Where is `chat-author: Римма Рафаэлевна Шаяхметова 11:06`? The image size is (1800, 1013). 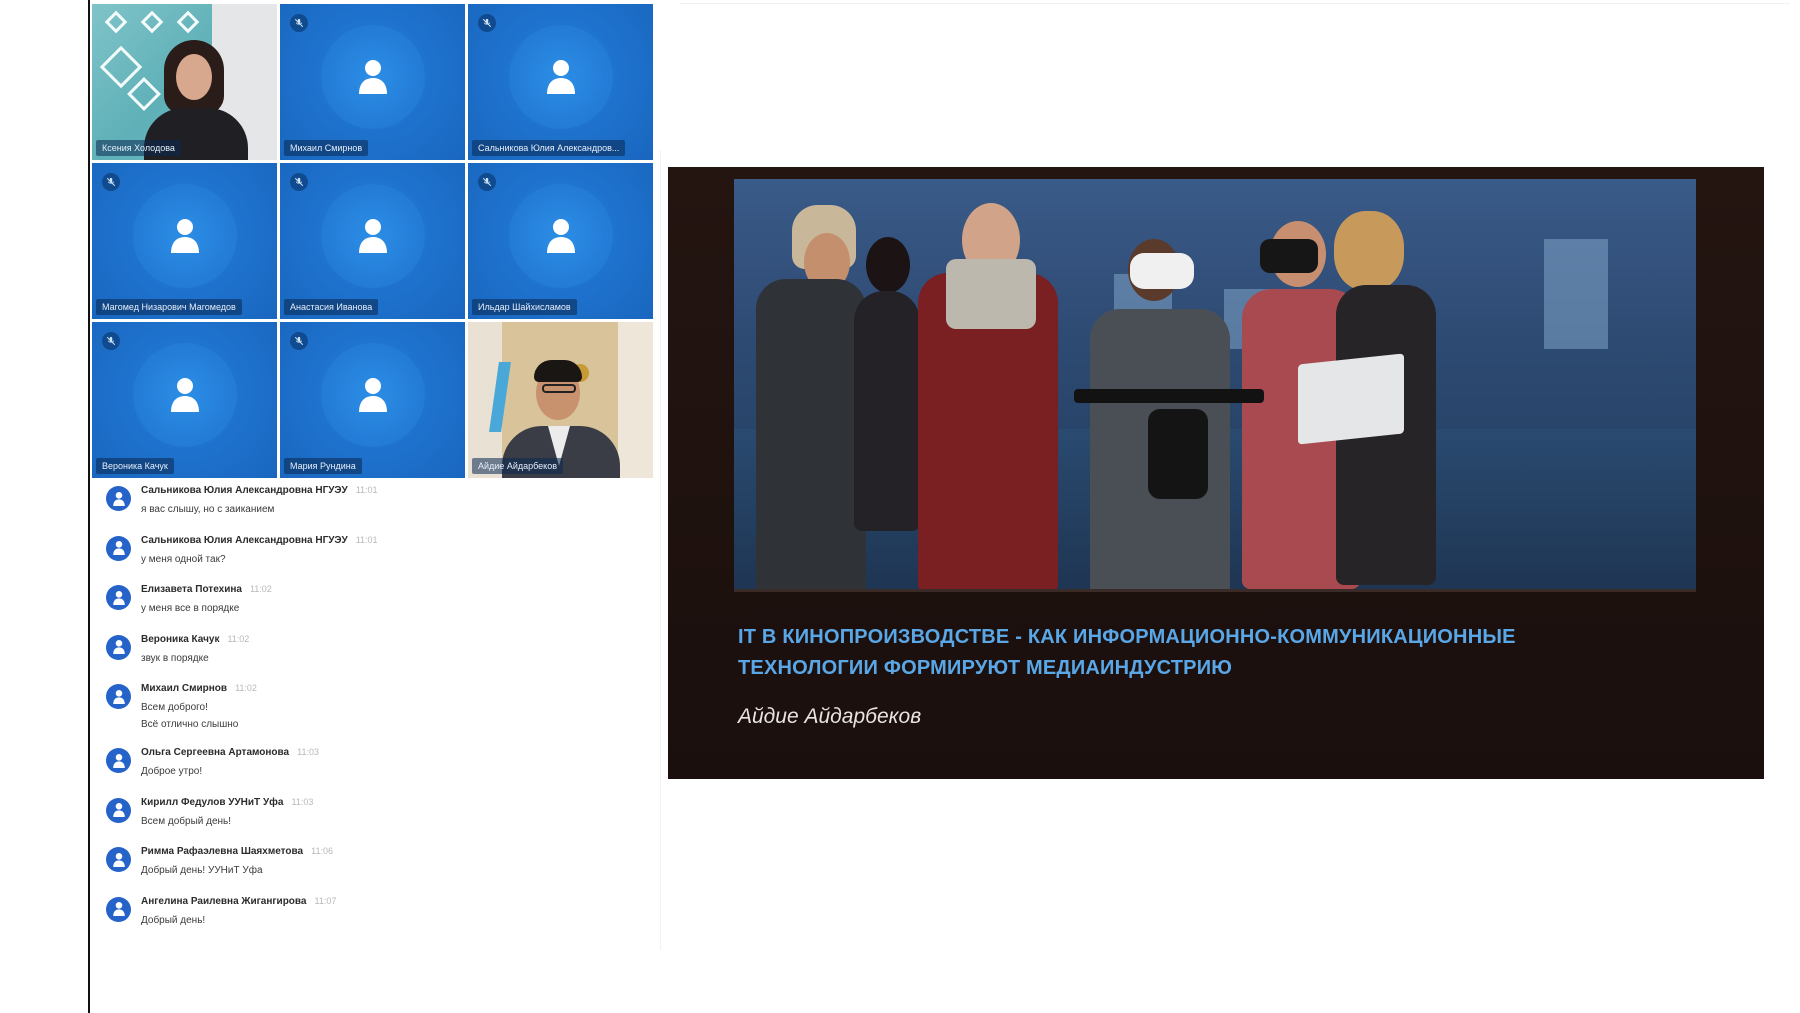
chat-author: Римма Рафаэлевна Шаяхметова 11:06 is located at coordinates (237, 851).